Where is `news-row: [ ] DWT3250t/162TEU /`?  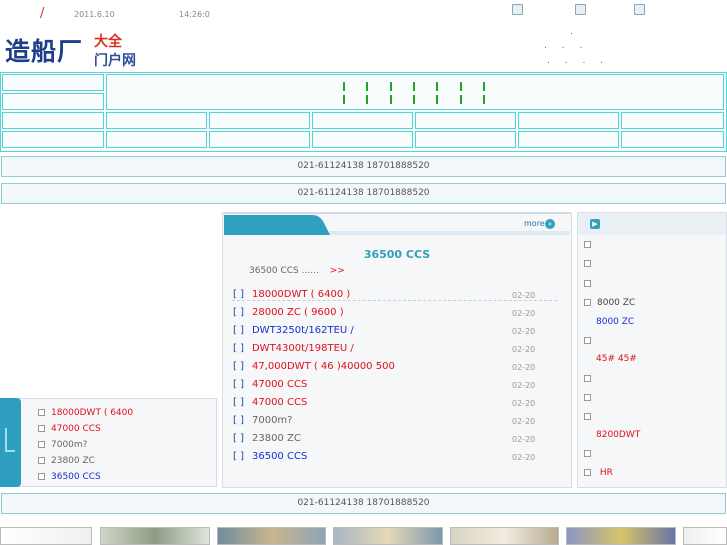
news-row: [ ] DWT3250t/162TEU / is located at coordinates (293, 330).